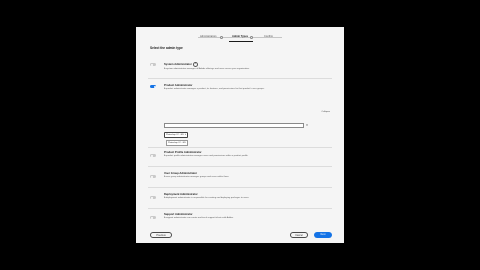 The width and height of the screenshot is (480, 270). I want to click on step-admin-types: Admin Types, so click(240, 36).